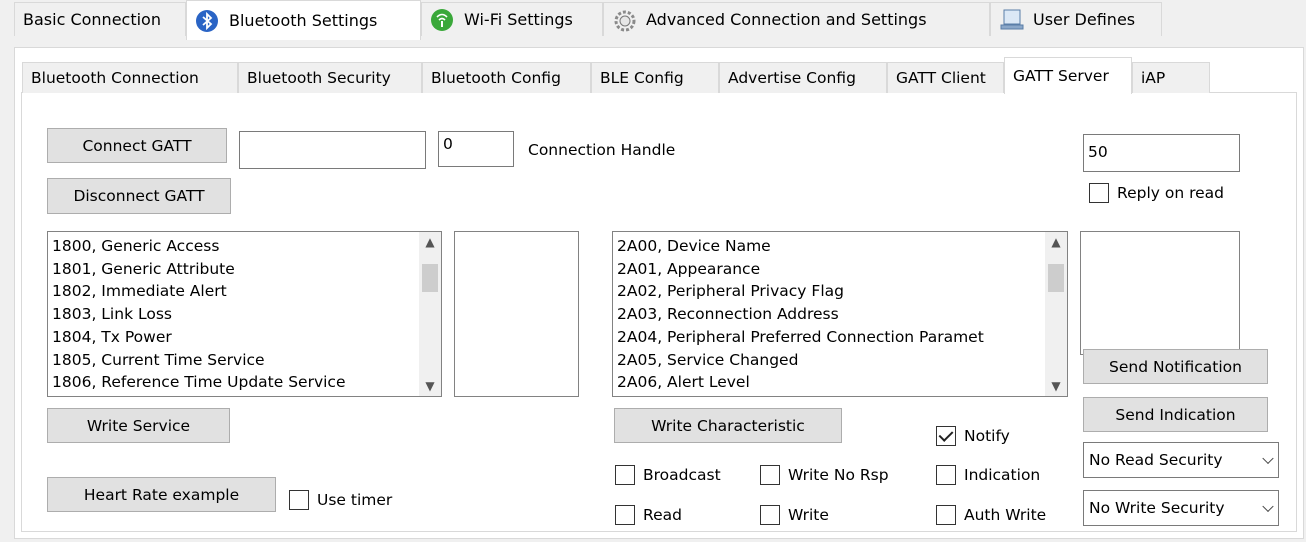  Describe the element at coordinates (1005, 515) in the screenshot. I see `checkbox-label: Auth Write` at that location.